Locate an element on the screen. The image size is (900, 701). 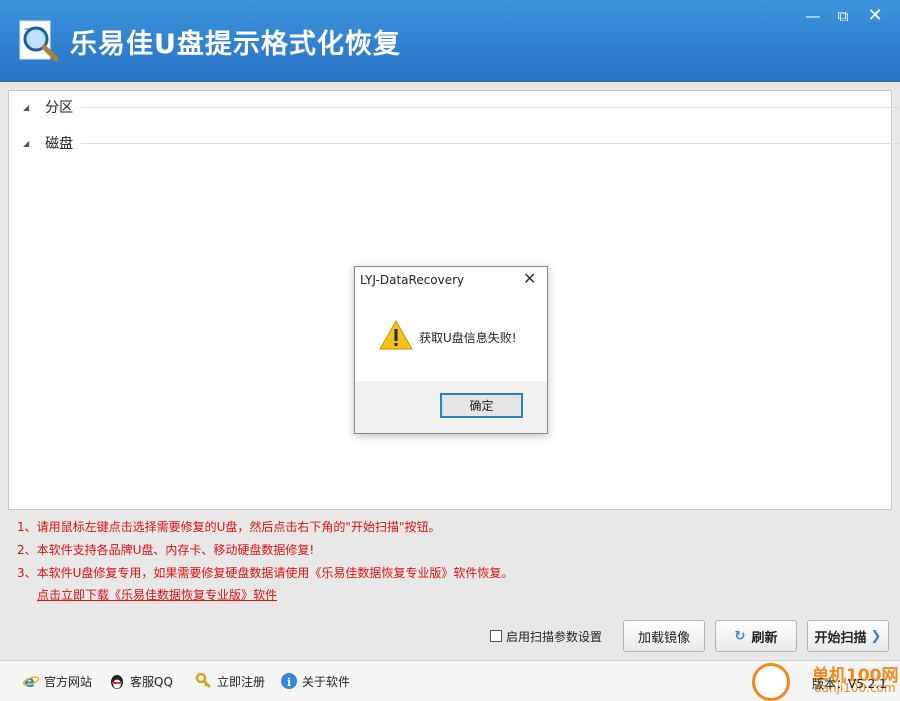
info-icon: i is located at coordinates (289, 681).